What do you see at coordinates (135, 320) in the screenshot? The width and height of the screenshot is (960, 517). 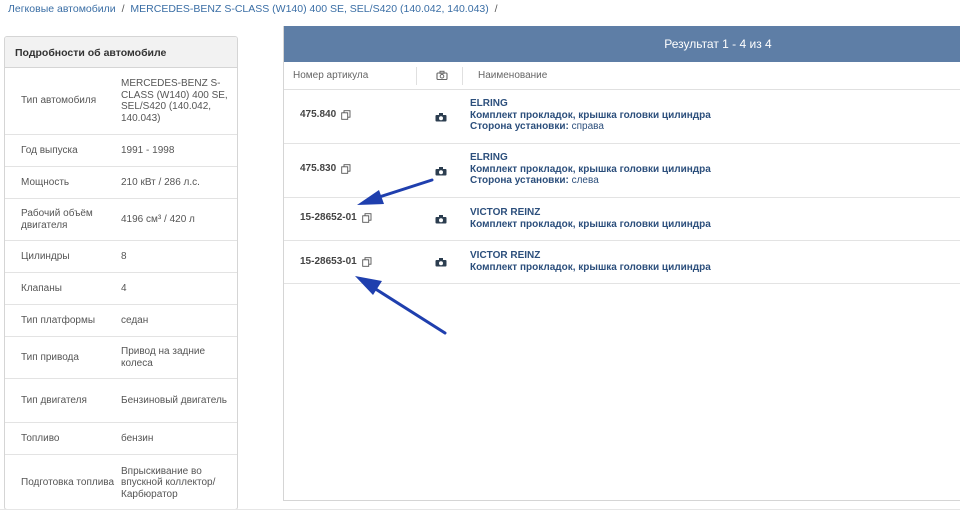 I see `detail-value: седан` at bounding box center [135, 320].